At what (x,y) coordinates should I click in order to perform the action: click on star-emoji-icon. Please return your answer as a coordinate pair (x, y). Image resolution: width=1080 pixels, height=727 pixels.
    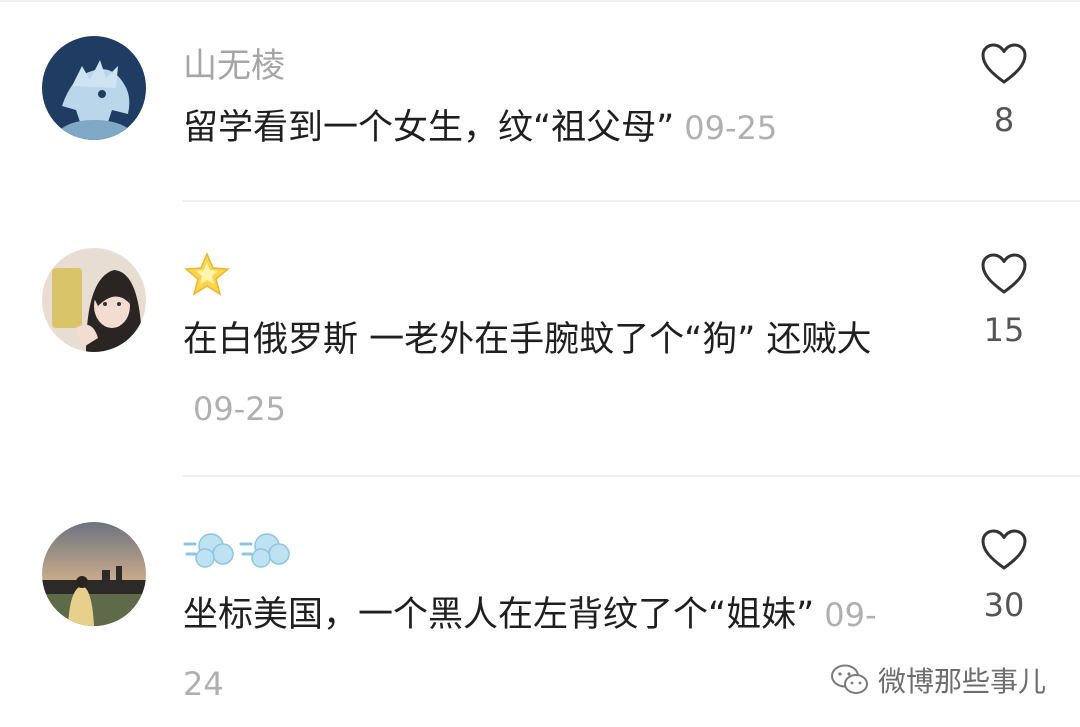
    Looking at the image, I should click on (207, 274).